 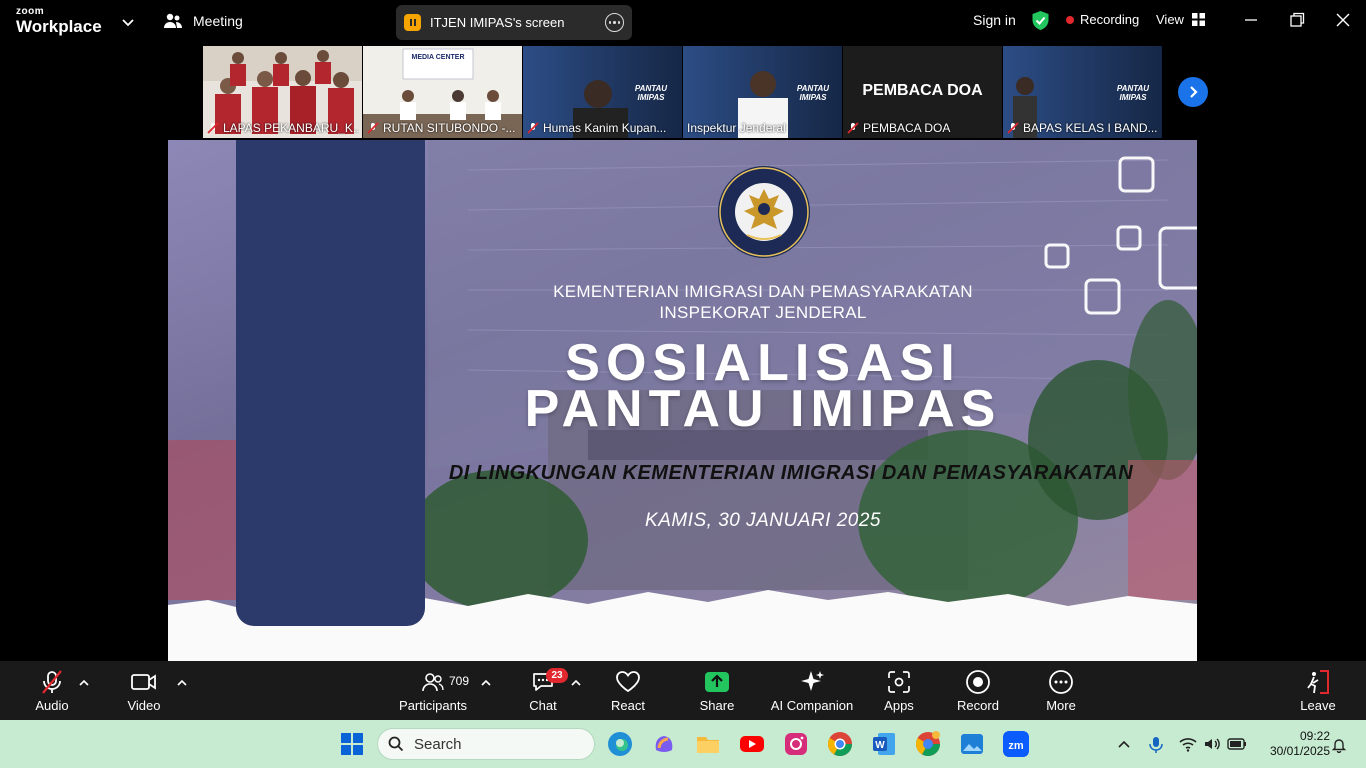 What do you see at coordinates (752, 744) in the screenshot?
I see `youtube-icon` at bounding box center [752, 744].